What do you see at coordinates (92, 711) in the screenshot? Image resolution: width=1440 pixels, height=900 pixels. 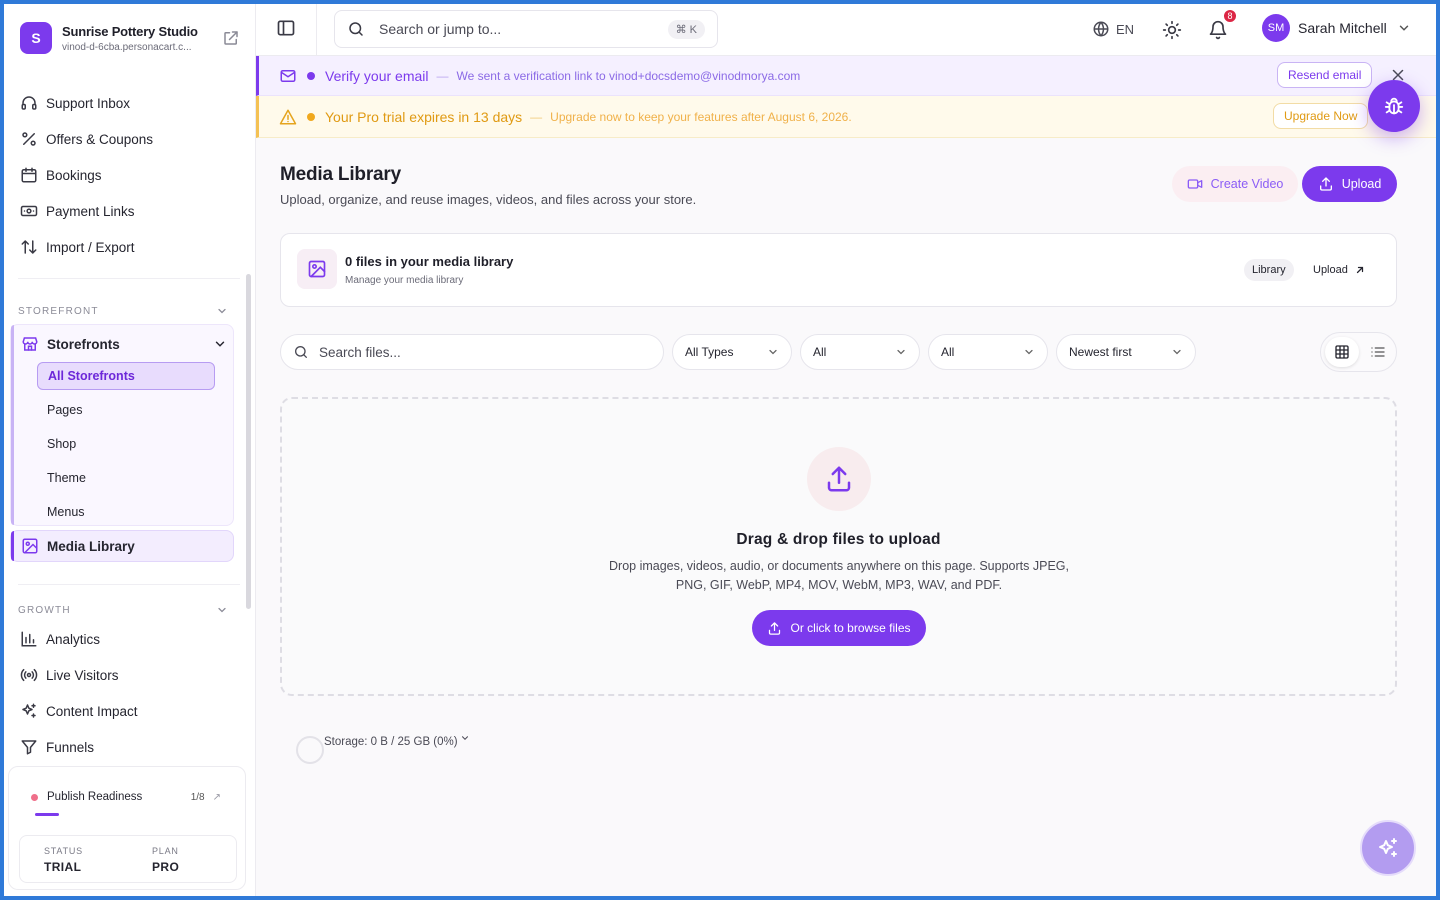 I see `sidebar-item-label: Content Impact` at bounding box center [92, 711].